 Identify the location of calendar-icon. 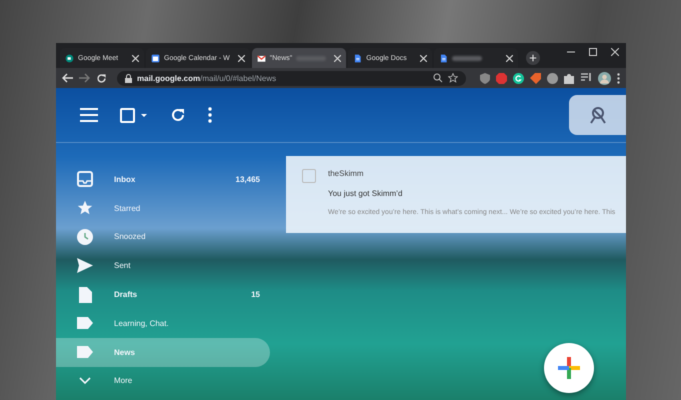
(155, 58).